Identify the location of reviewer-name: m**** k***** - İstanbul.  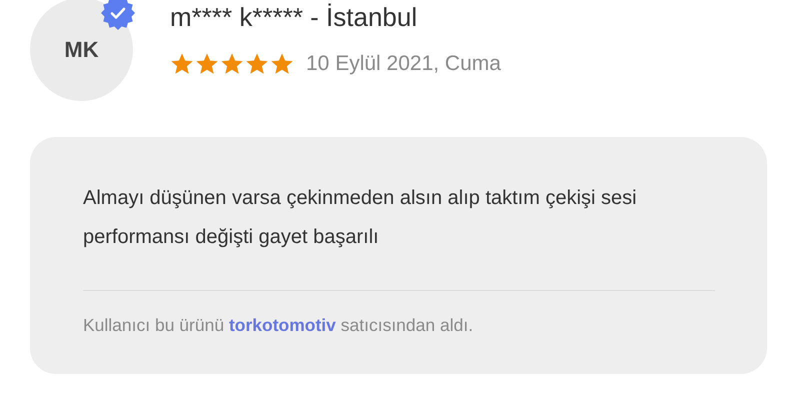
(294, 17).